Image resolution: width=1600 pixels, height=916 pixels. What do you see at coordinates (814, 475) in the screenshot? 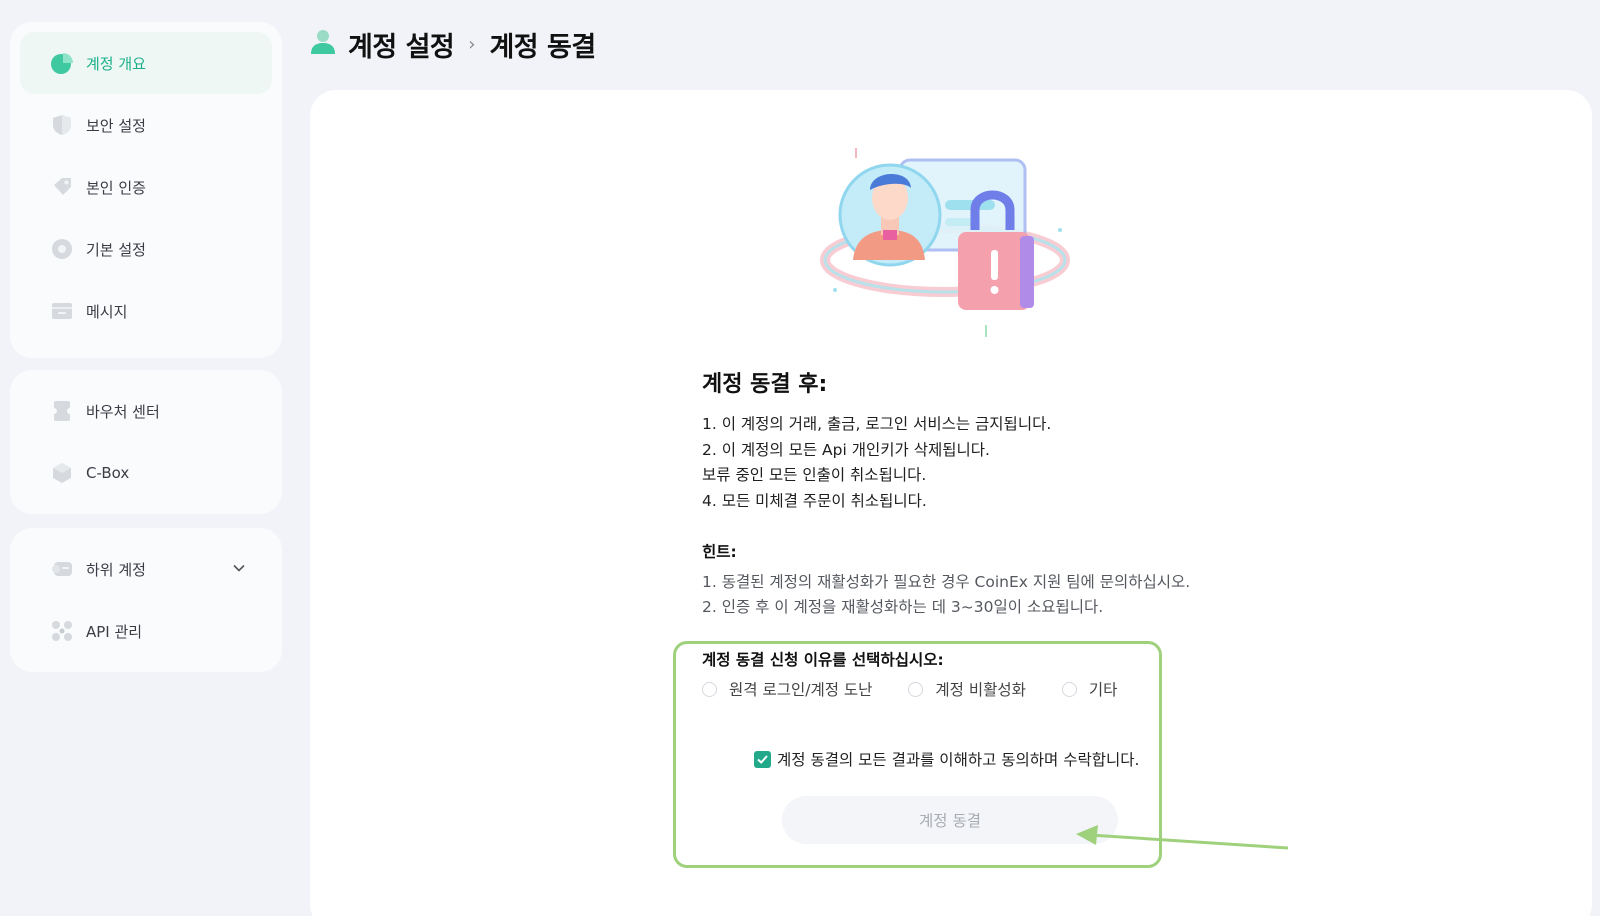
I see `list-item: 보류 중인 모든 인출이 취소됩니다.` at bounding box center [814, 475].